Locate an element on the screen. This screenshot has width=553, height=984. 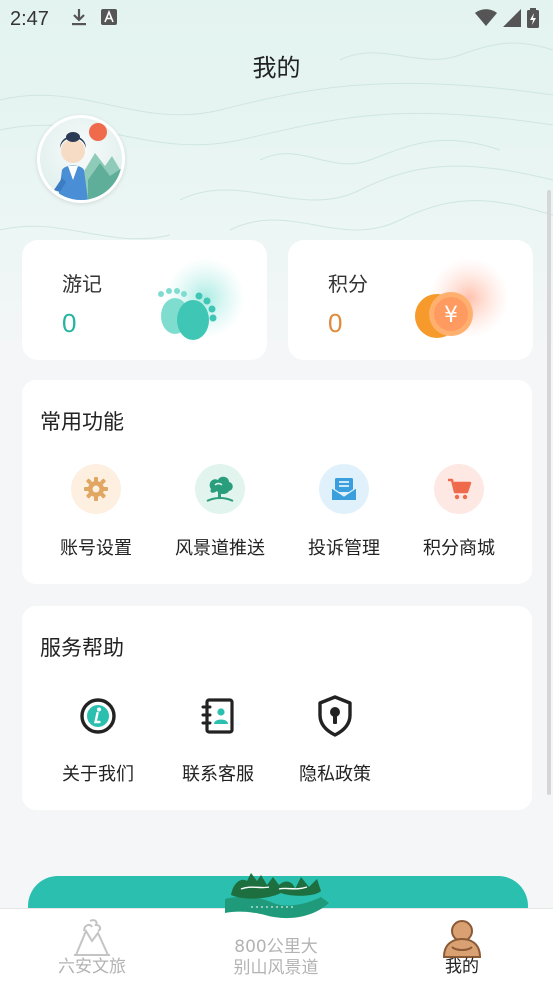
info-icon is located at coordinates (98, 716).